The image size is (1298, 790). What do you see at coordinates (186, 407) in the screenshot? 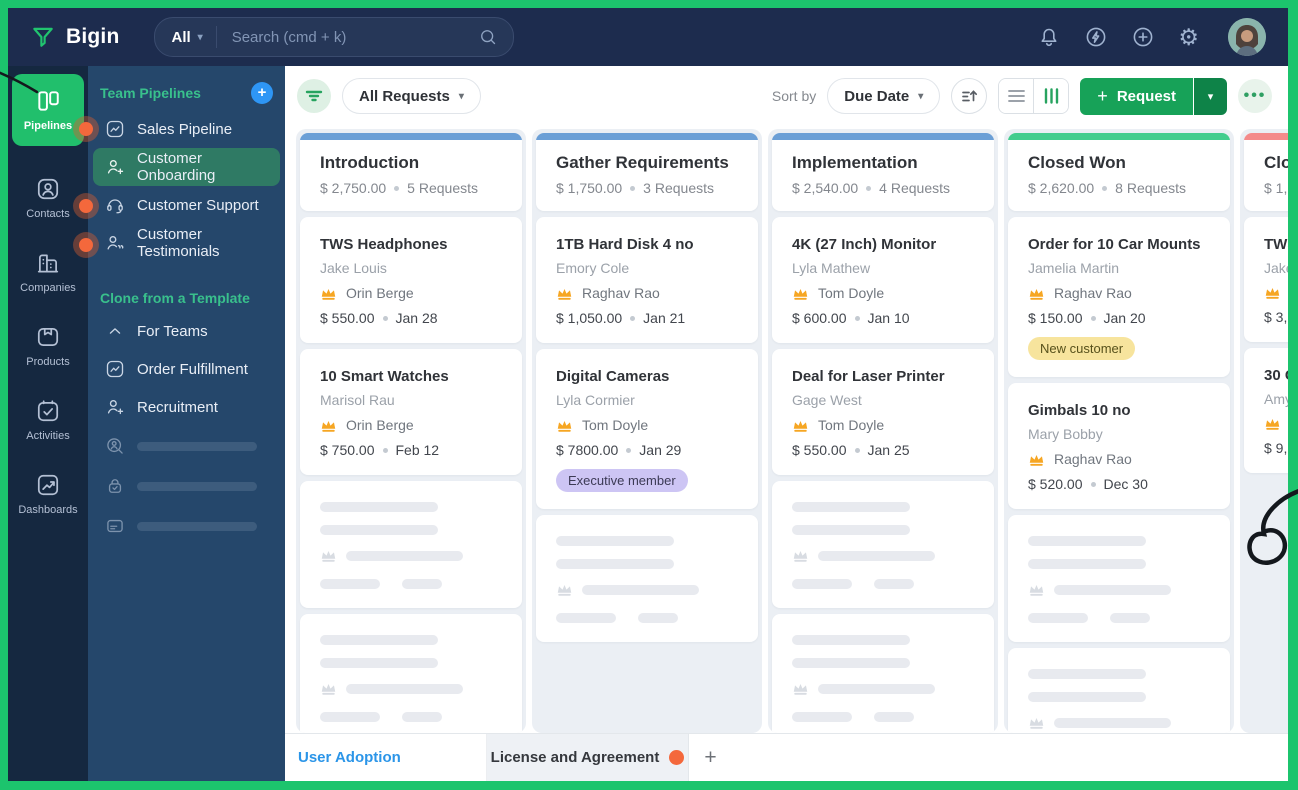
I see `clone-item-recruitment: Recruitment` at bounding box center [186, 407].